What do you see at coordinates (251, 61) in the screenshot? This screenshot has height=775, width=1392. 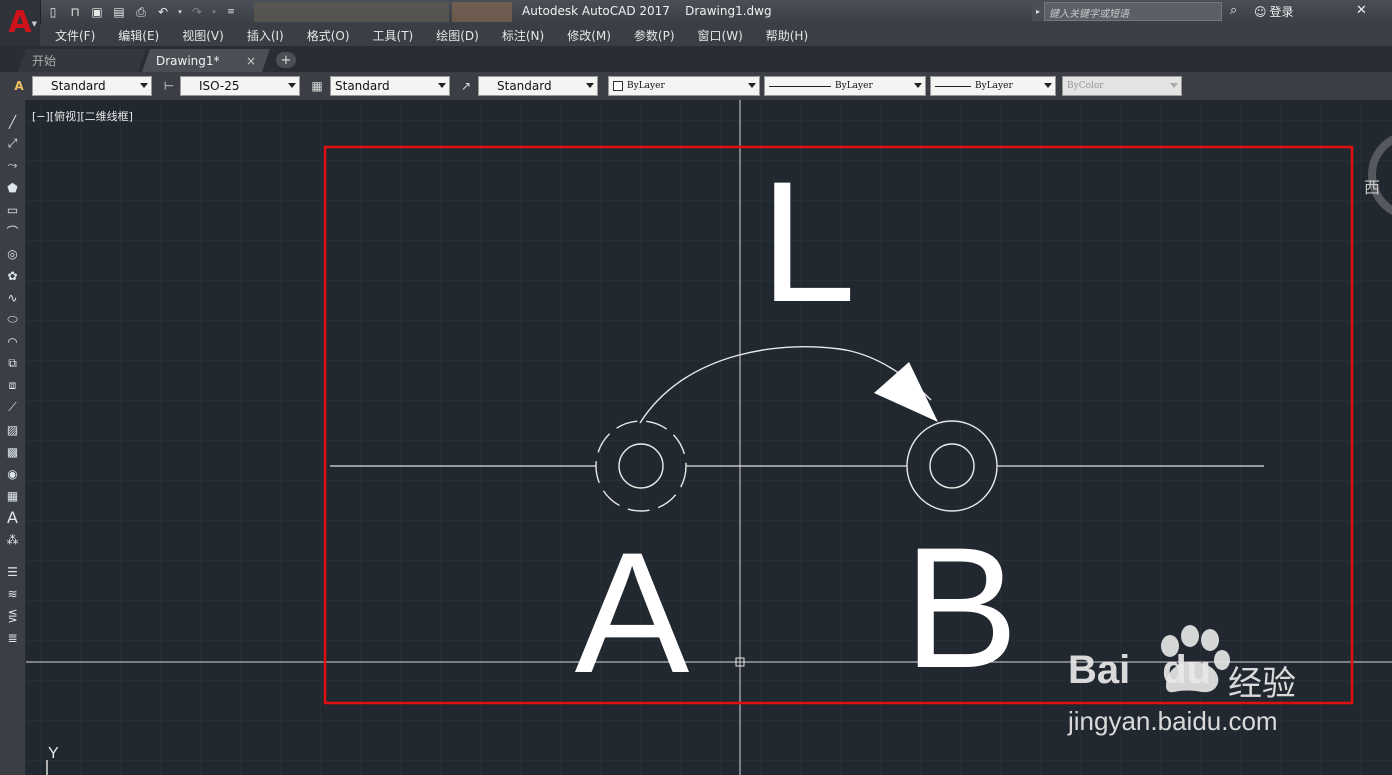 I see `close-tab-icon: ×` at bounding box center [251, 61].